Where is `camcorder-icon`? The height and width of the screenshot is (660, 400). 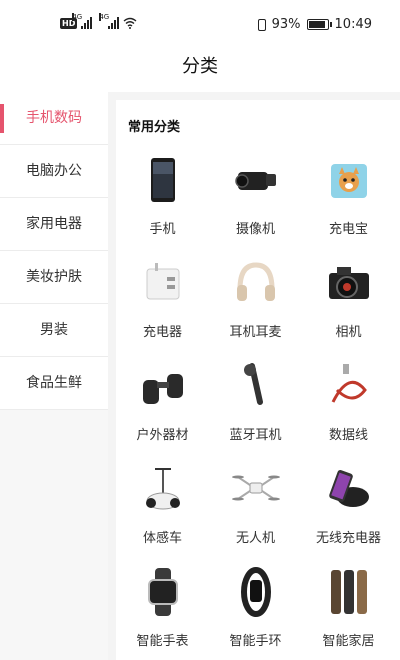
camcorder-icon is located at coordinates (256, 180).